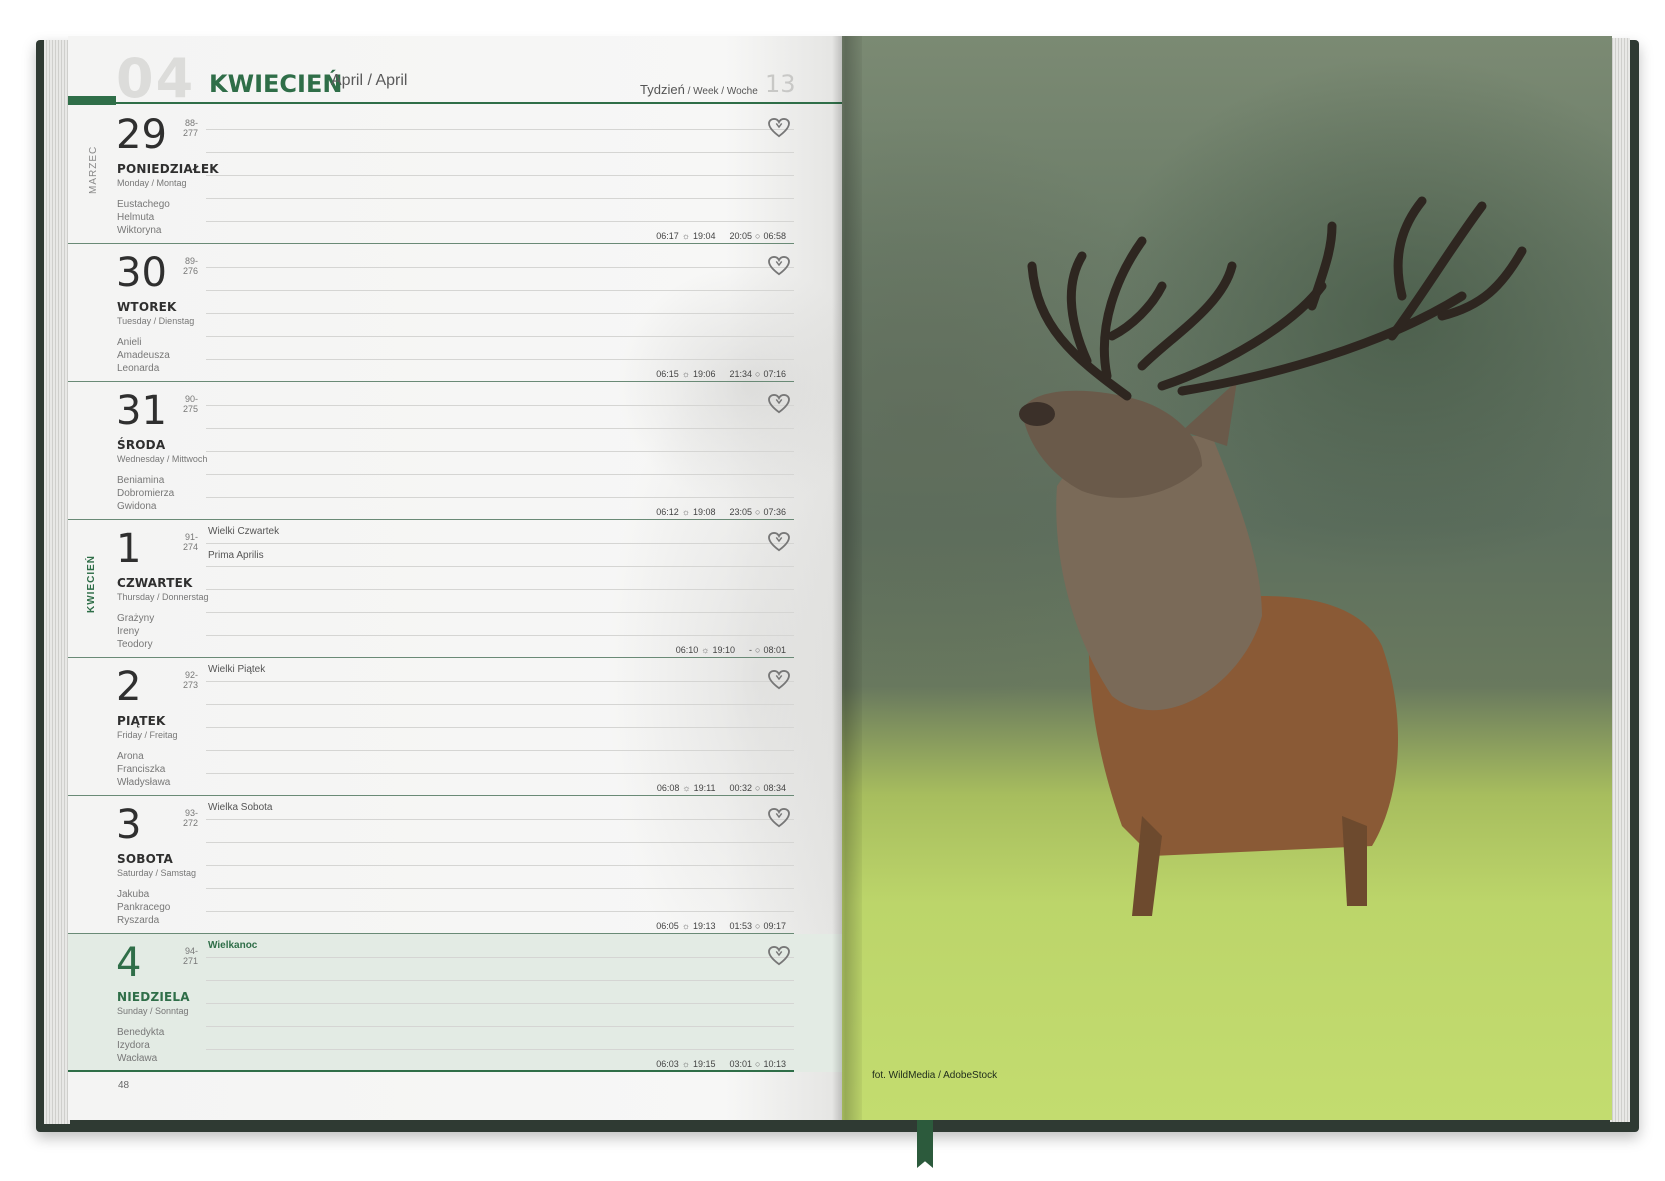 The height and width of the screenshot is (1181, 1665). I want to click on moonset-time: 07:36, so click(774, 512).